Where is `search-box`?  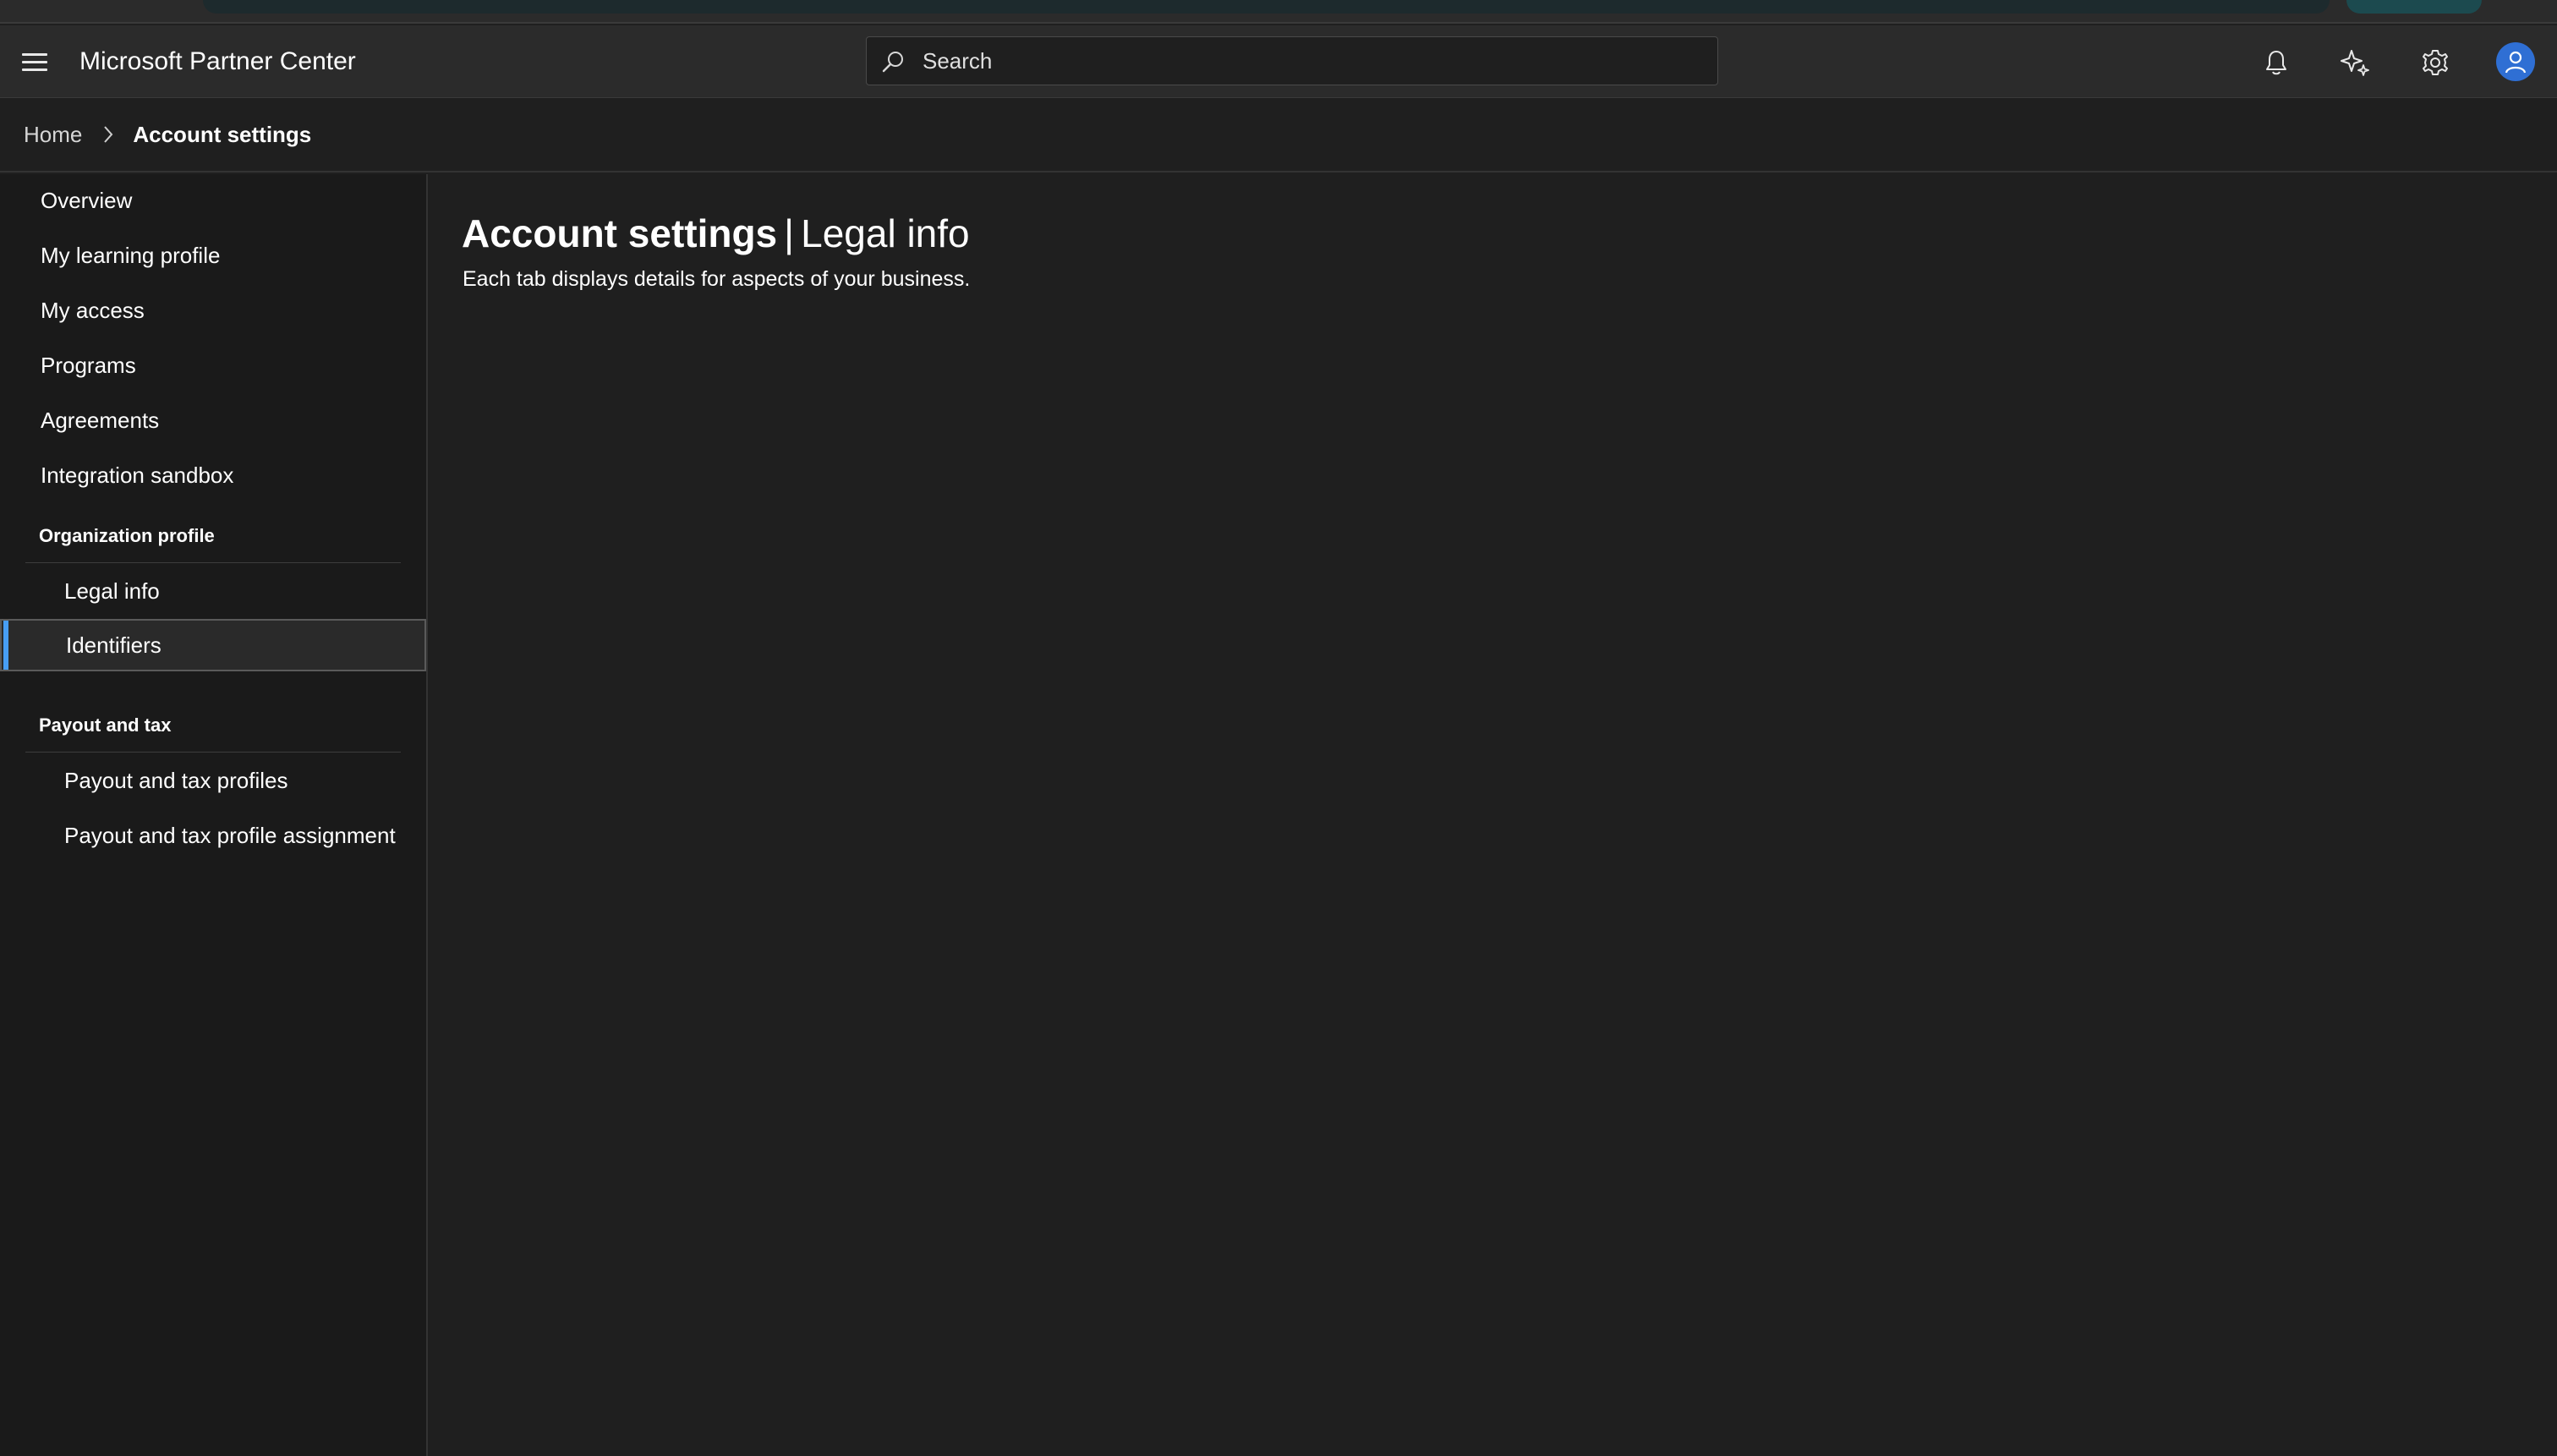 search-box is located at coordinates (1292, 60).